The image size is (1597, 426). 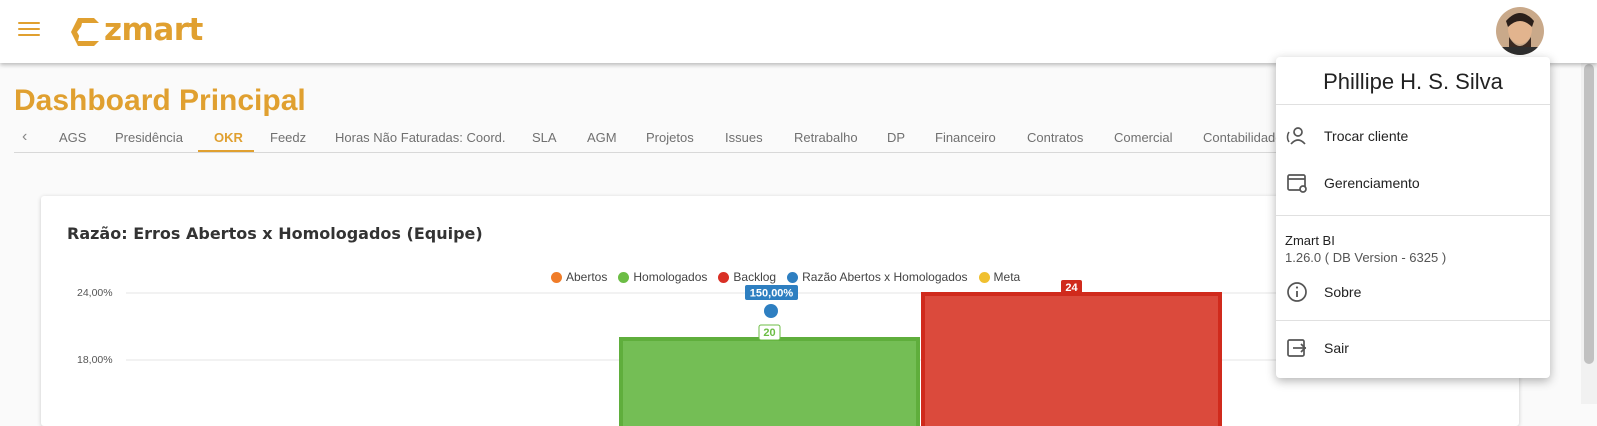 What do you see at coordinates (160, 100) in the screenshot?
I see `page-title: Dashboard Principal` at bounding box center [160, 100].